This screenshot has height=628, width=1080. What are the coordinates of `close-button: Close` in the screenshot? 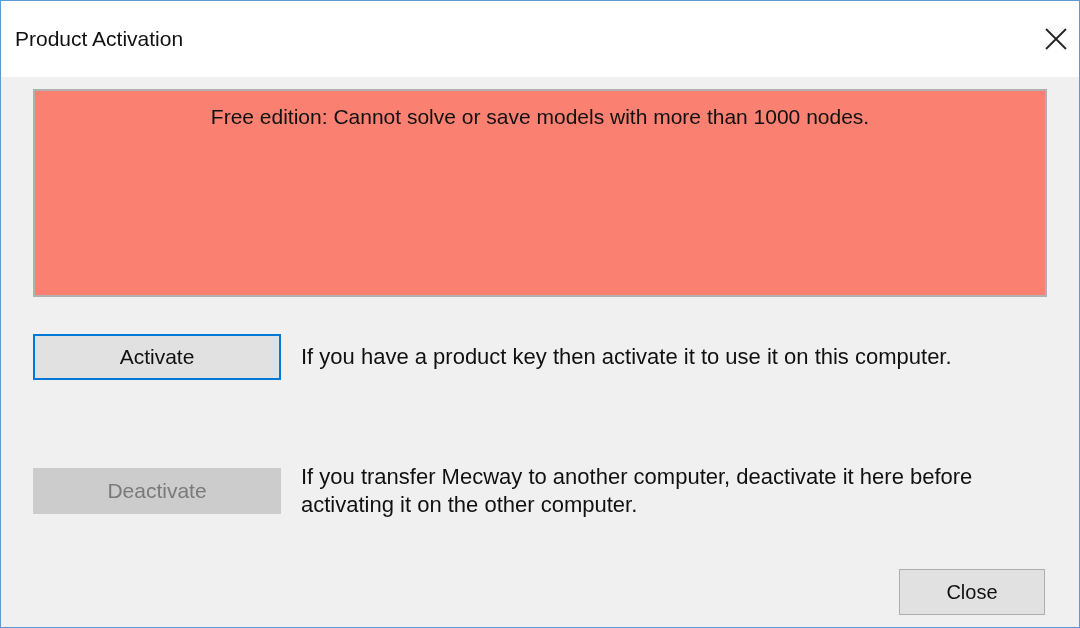 It's located at (972, 592).